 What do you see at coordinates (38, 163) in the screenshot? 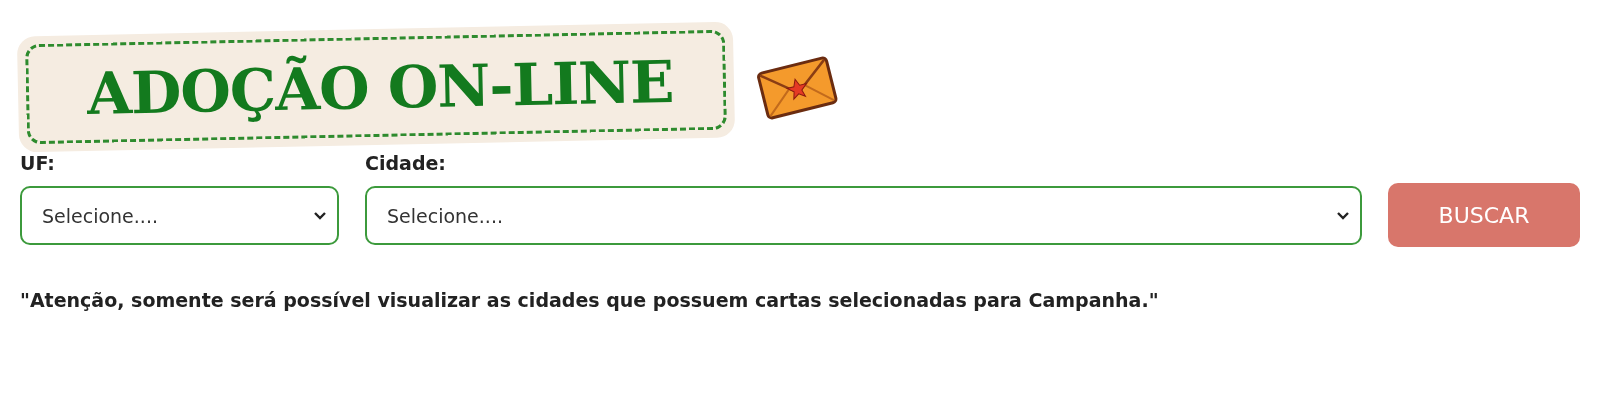
I see `field-label: UF:` at bounding box center [38, 163].